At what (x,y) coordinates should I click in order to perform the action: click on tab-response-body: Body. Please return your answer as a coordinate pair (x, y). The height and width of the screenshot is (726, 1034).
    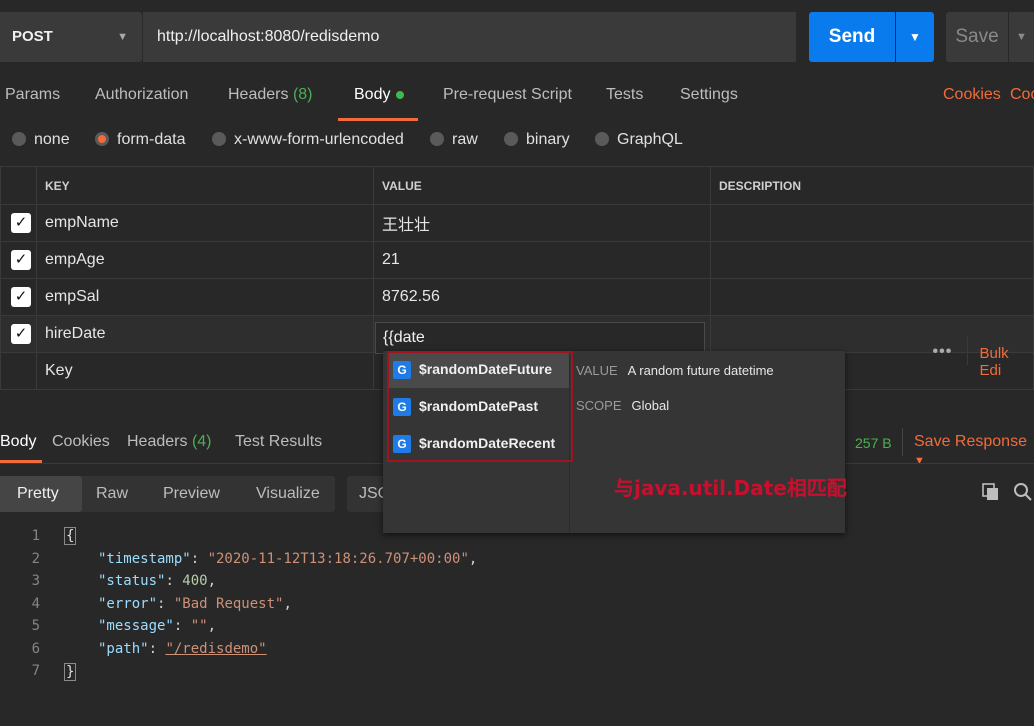
    Looking at the image, I should click on (18, 442).